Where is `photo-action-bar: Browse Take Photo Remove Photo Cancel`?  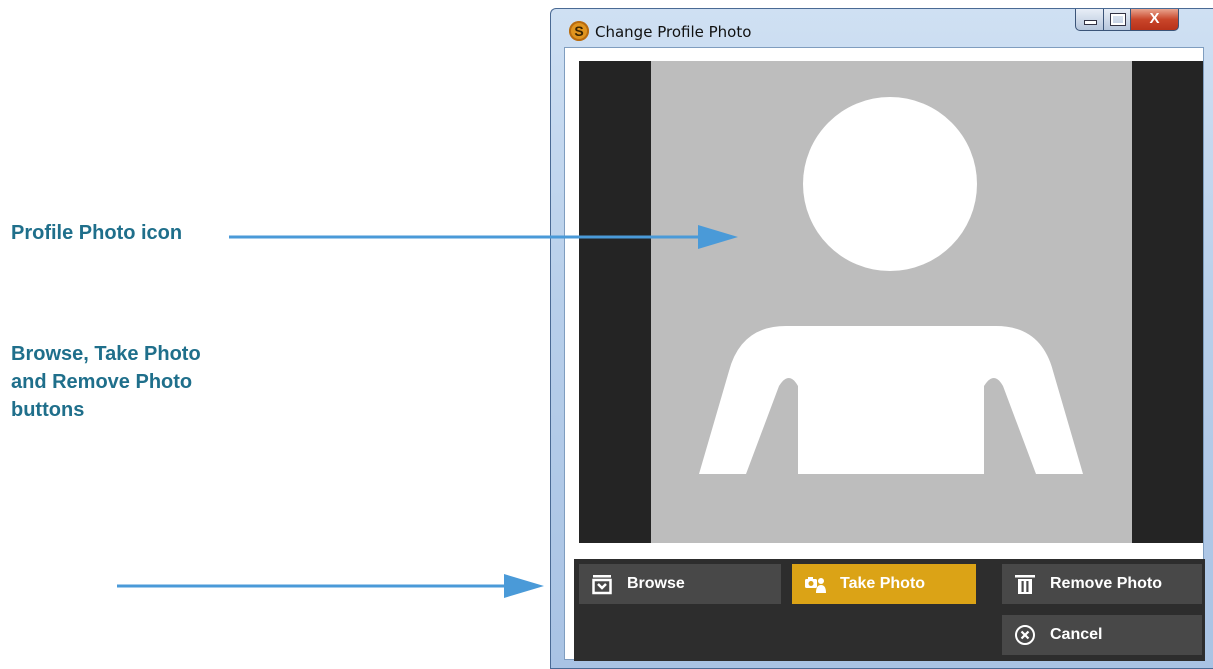
photo-action-bar: Browse Take Photo Remove Photo Cancel is located at coordinates (889, 610).